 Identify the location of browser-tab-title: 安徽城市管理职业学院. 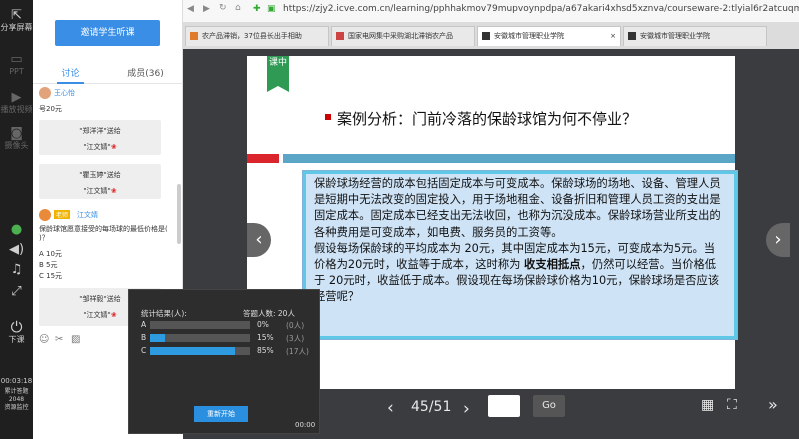
(529, 36).